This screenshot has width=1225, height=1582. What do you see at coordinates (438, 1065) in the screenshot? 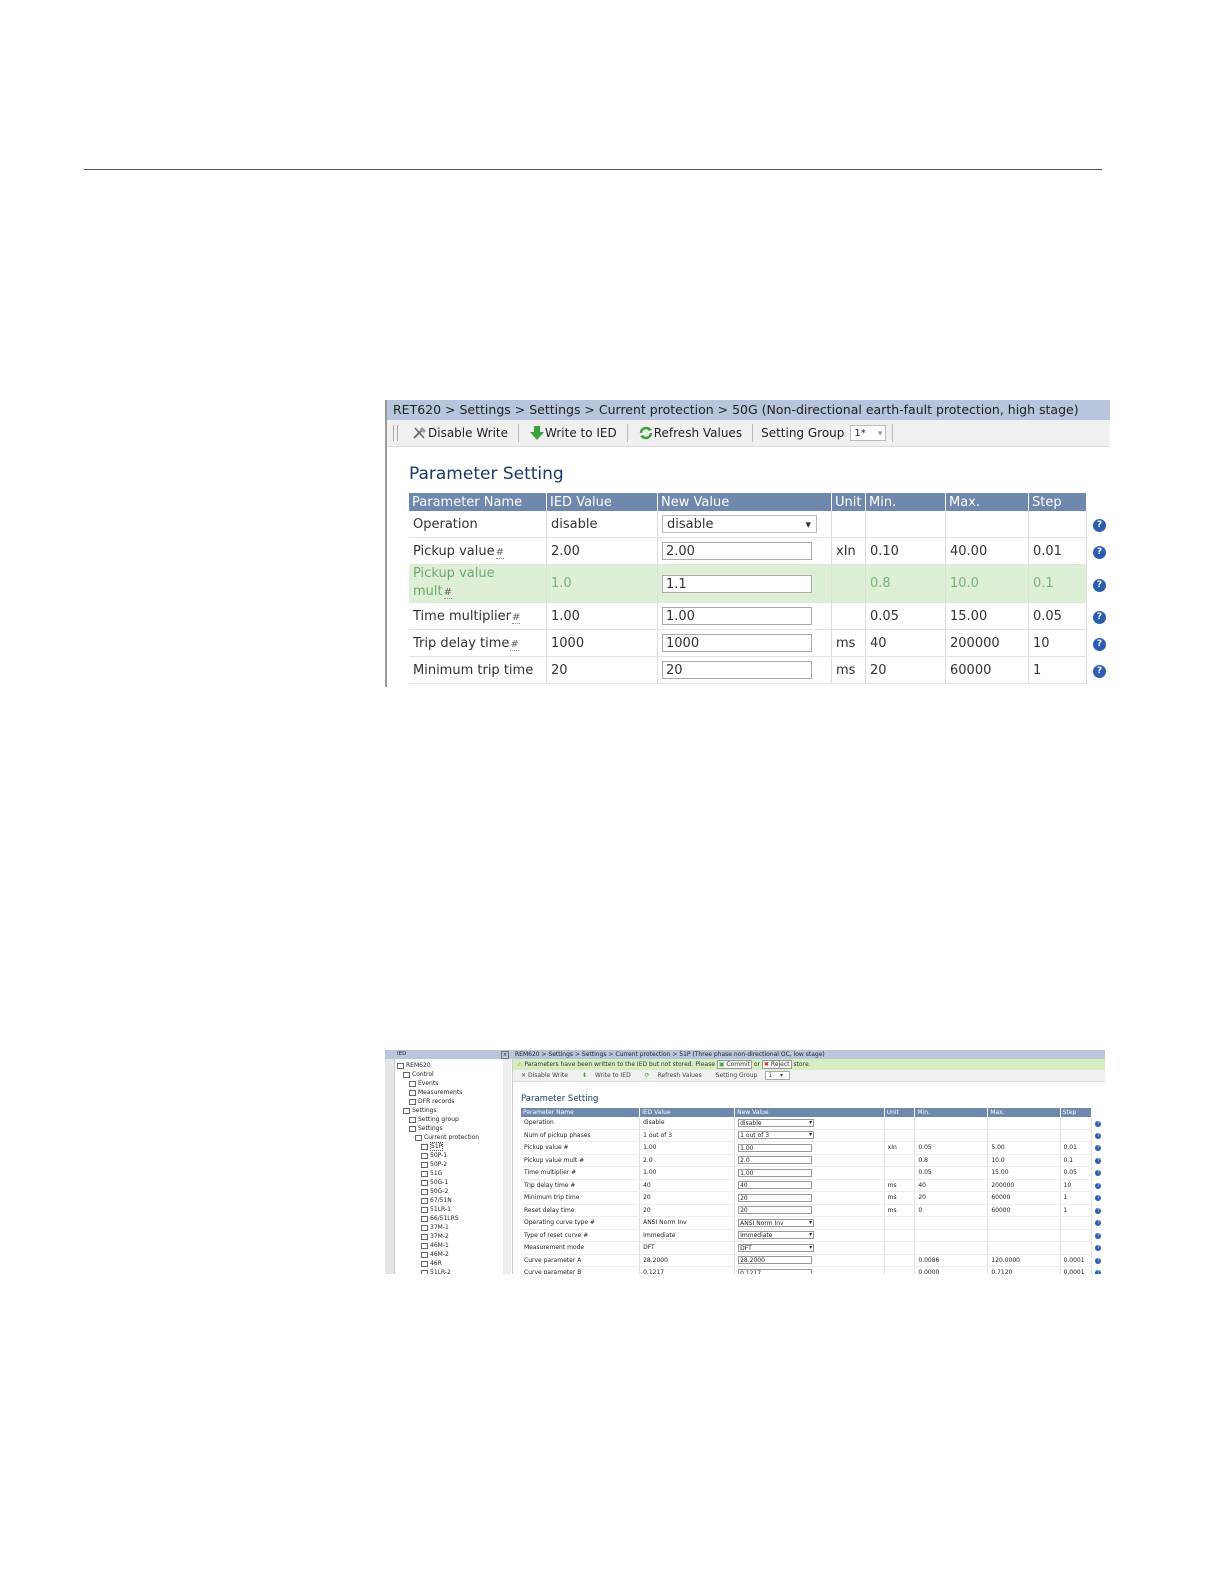
I see `tree-item: REM620` at bounding box center [438, 1065].